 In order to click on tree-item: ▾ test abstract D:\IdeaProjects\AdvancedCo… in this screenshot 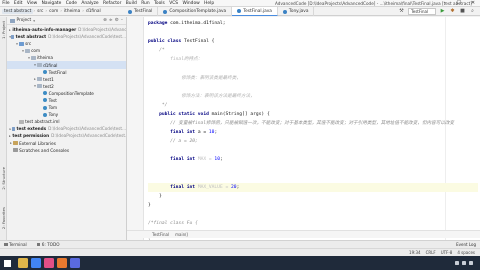, I will do `click(66, 36)`.